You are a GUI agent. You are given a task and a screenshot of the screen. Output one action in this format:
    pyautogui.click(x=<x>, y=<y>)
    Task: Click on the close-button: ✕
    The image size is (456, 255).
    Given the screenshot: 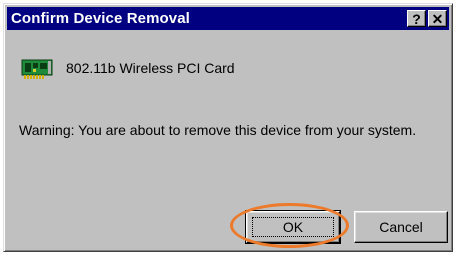 What is the action you would take?
    pyautogui.click(x=437, y=18)
    